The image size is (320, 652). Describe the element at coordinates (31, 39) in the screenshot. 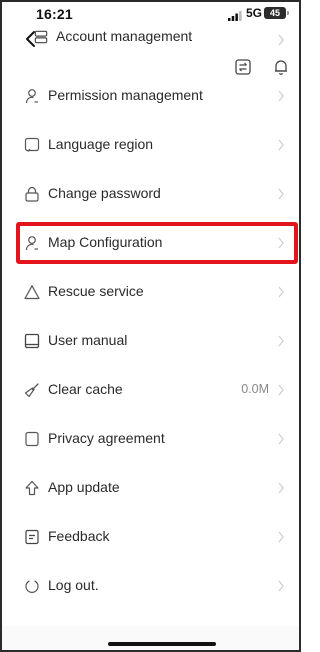

I see `back-icon` at that location.